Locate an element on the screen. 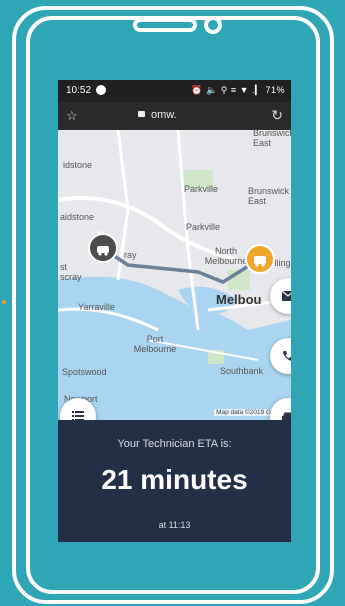 Image resolution: width=345 pixels, height=606 pixels. lock-icon is located at coordinates (141, 114).